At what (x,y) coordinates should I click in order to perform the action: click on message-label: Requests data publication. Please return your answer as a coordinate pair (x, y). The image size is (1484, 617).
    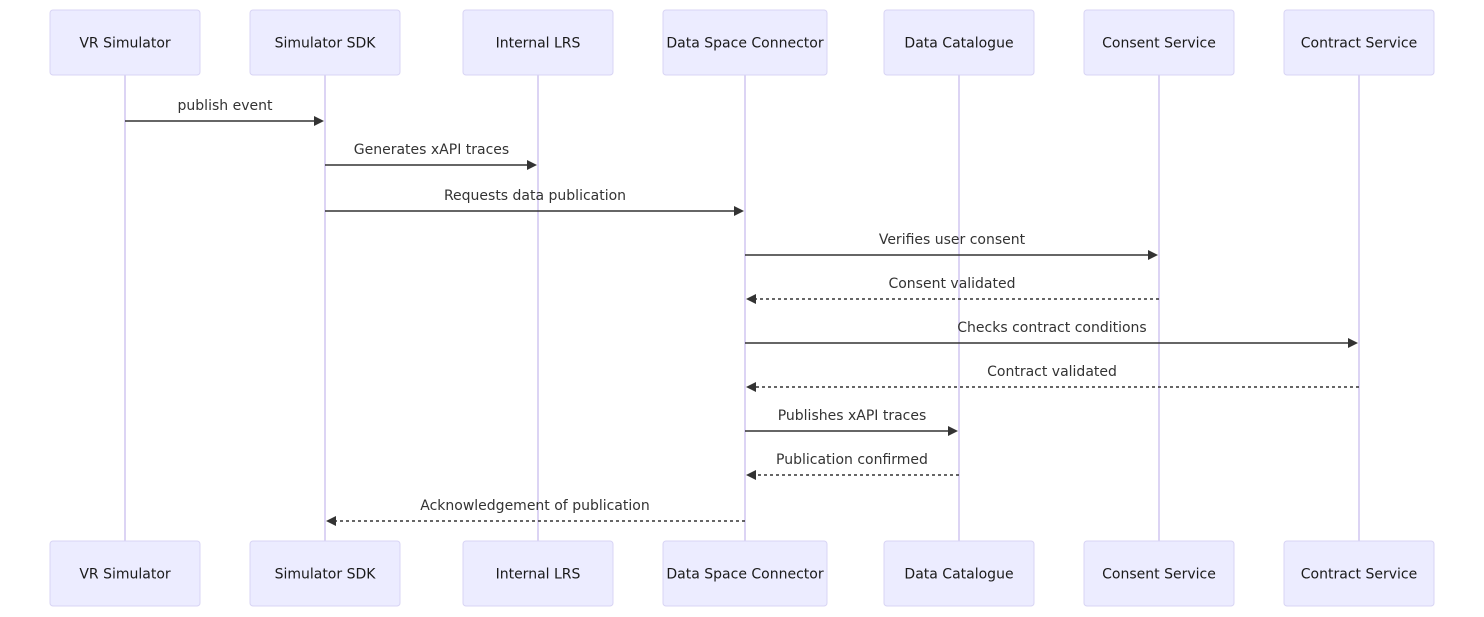
    Looking at the image, I should click on (535, 196).